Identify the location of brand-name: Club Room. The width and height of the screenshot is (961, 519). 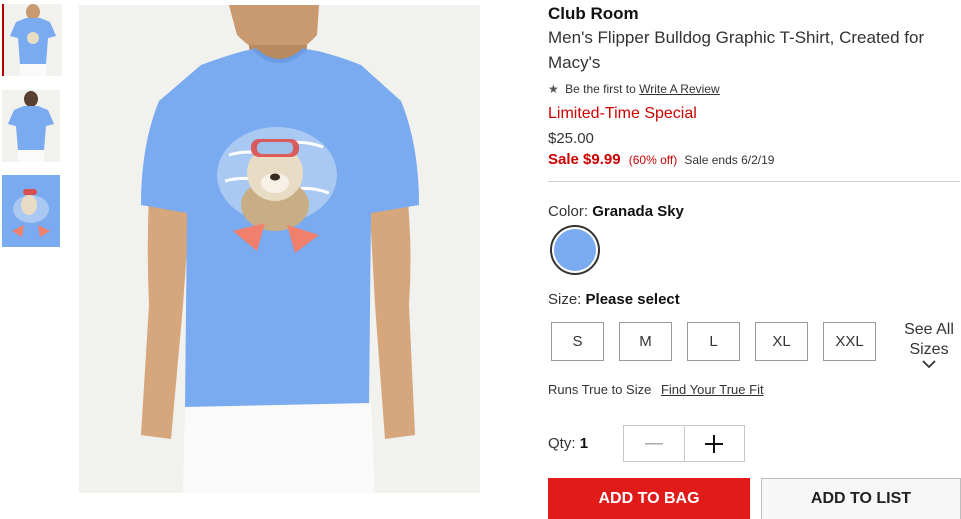
(593, 14).